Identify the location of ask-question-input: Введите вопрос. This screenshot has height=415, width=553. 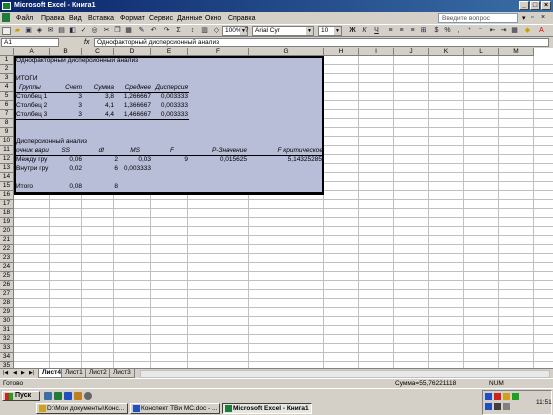
(478, 18).